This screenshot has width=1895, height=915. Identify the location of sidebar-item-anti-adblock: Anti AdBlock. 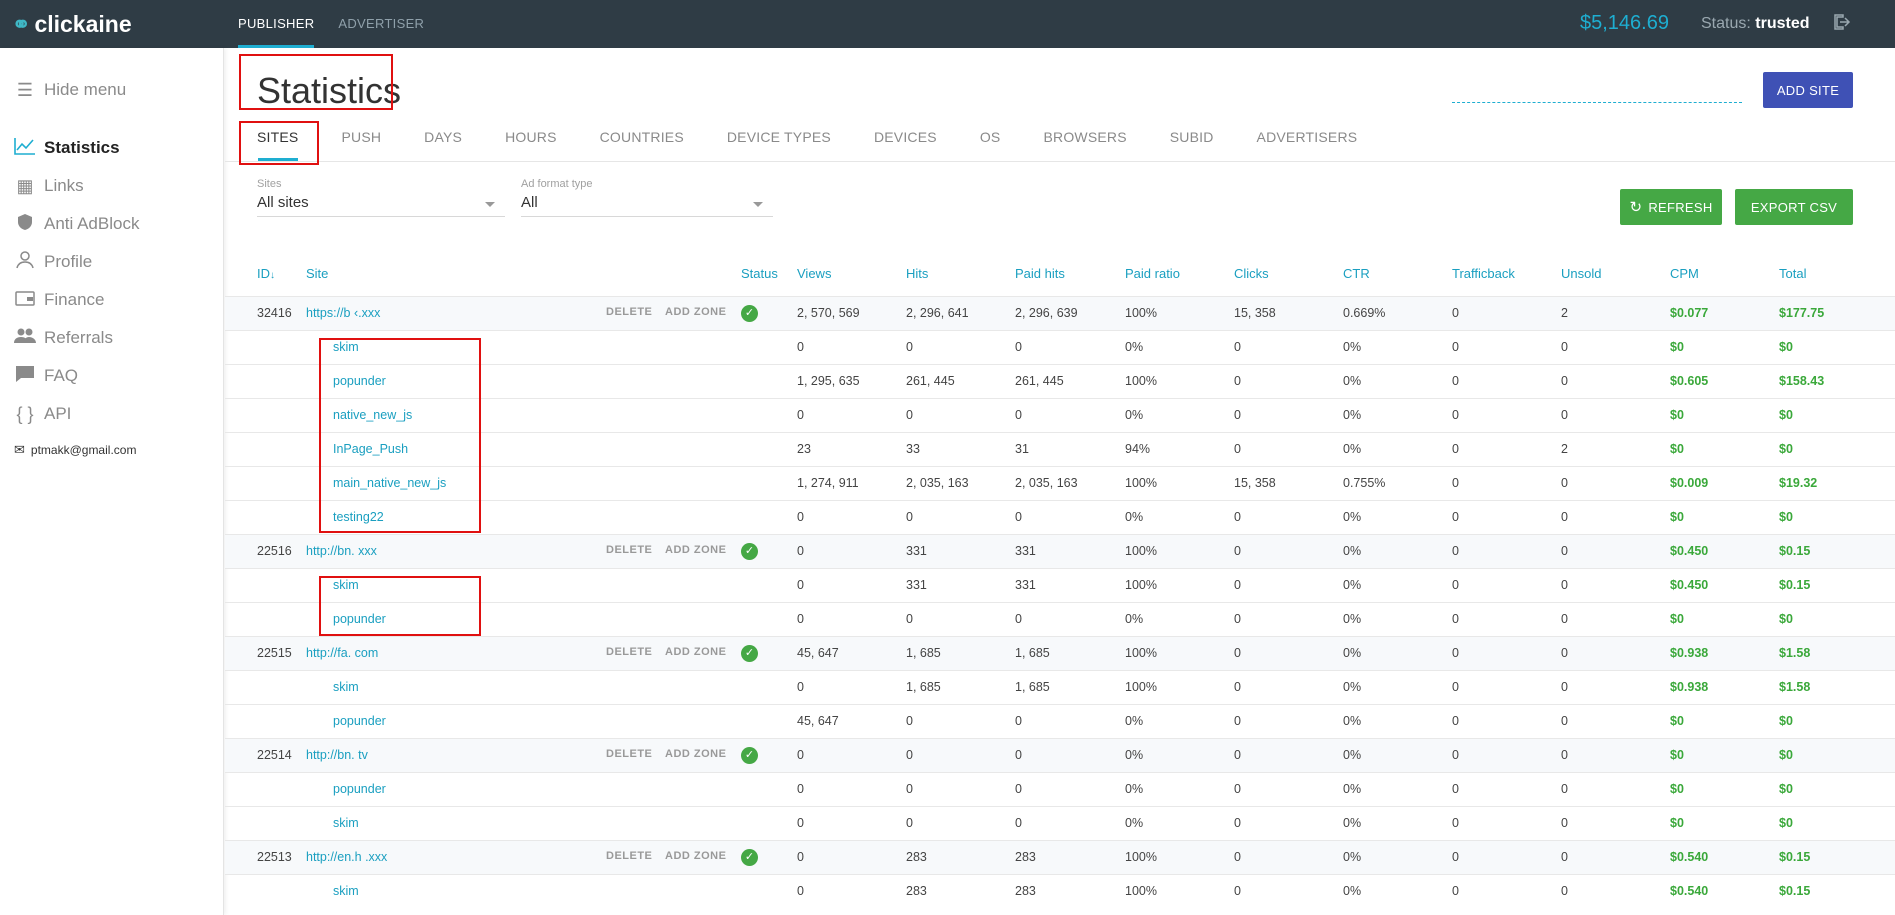
(75, 224).